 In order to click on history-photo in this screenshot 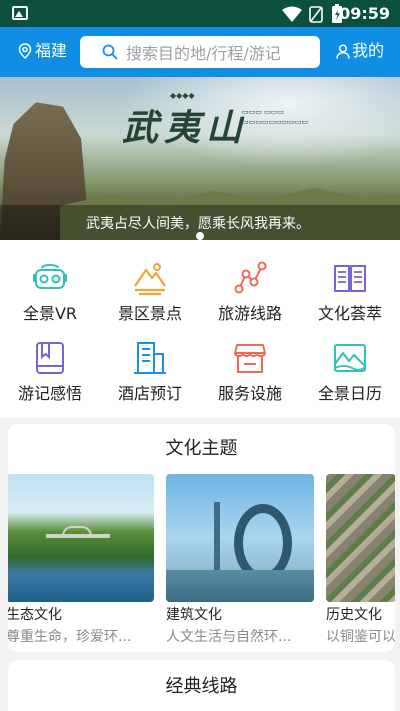, I will do `click(360, 538)`.